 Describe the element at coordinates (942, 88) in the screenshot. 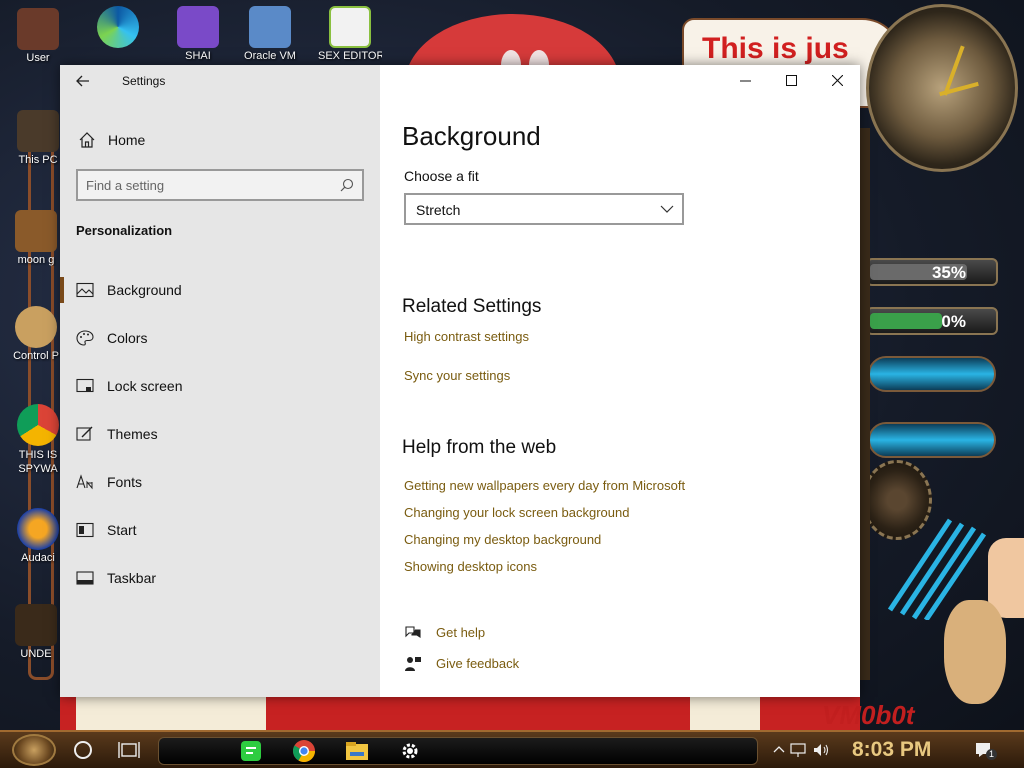

I see `clock-widget` at that location.